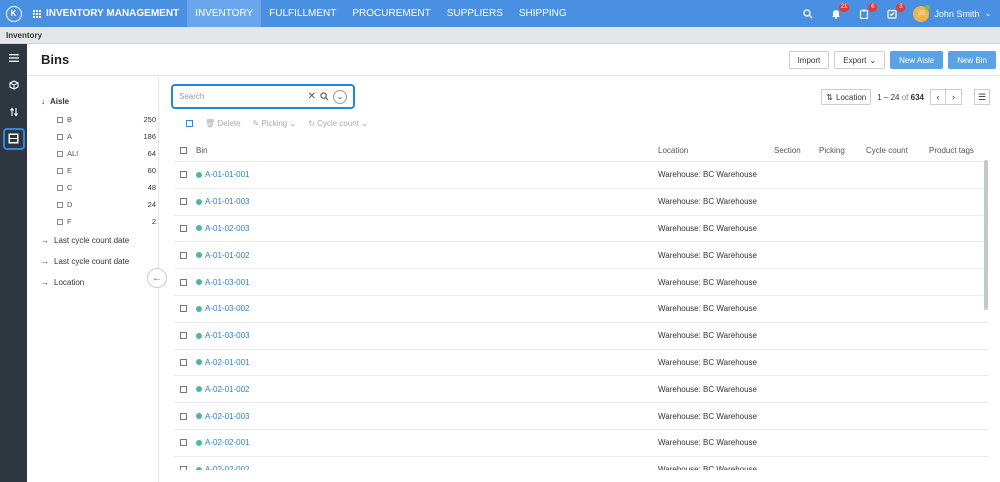 The image size is (1000, 482). Describe the element at coordinates (895, 11) in the screenshot. I see `approvals-button: 3` at that location.